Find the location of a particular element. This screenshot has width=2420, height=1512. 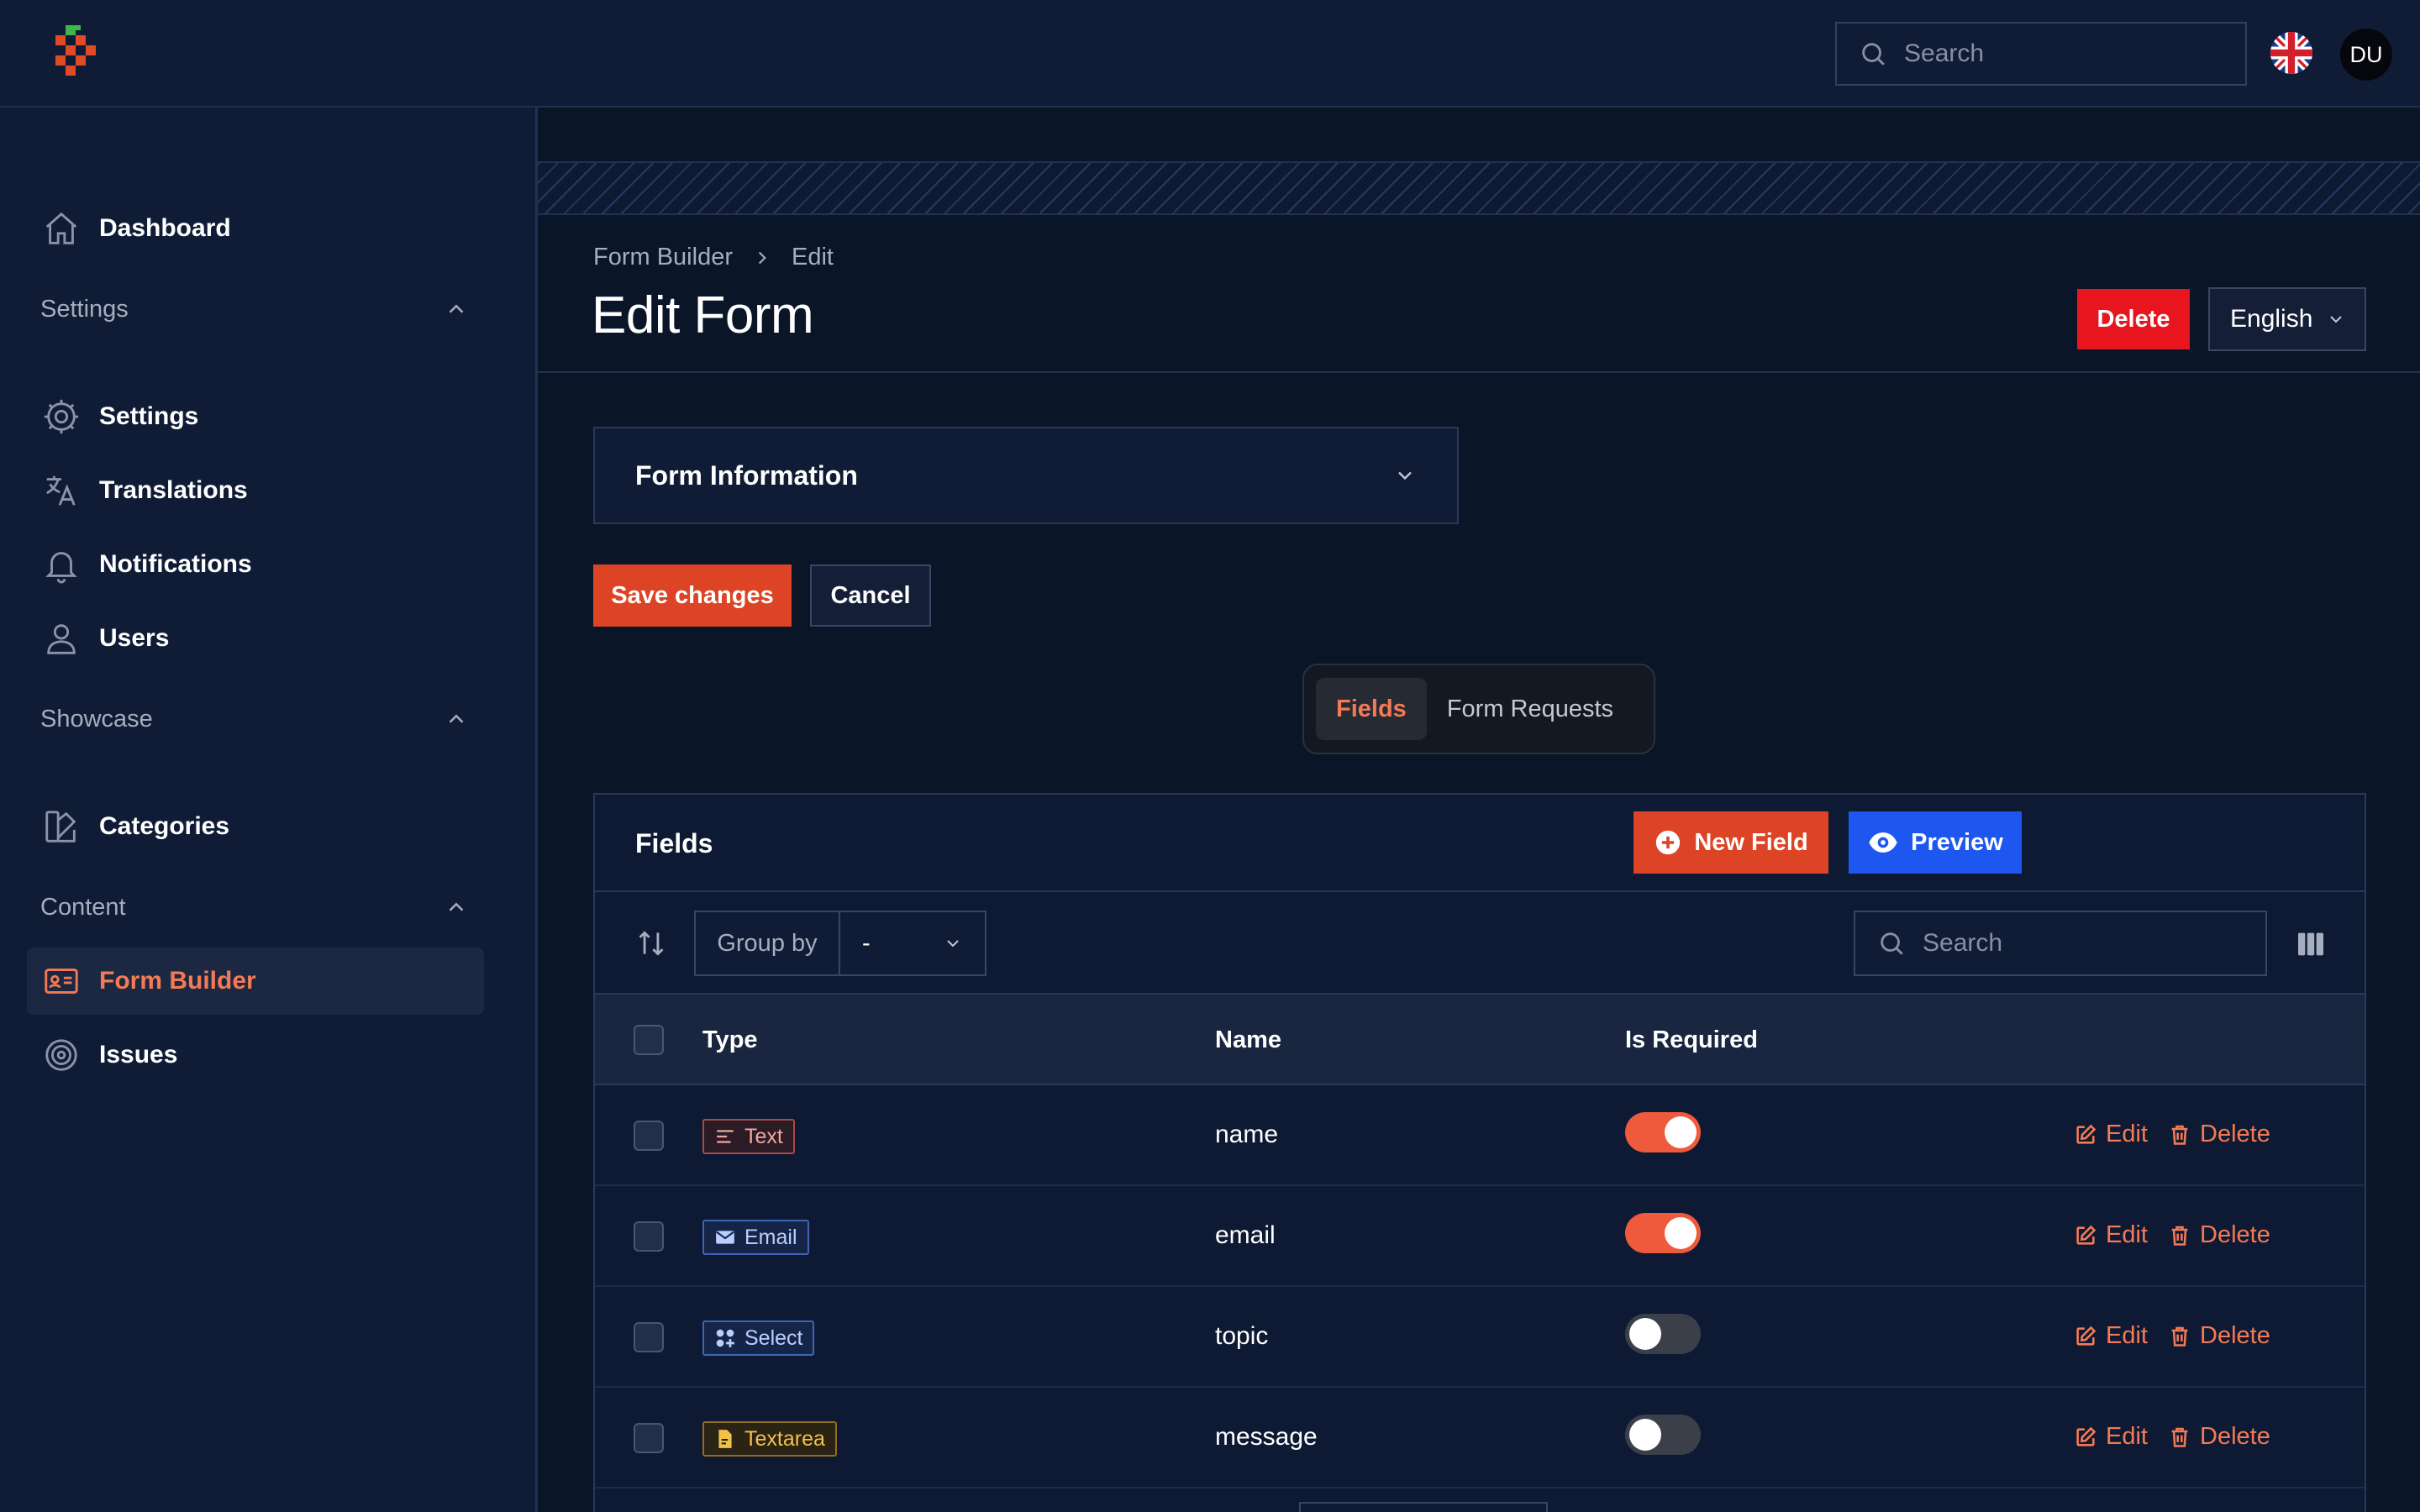

tab-bar: Fields Form Requests is located at coordinates (1478, 709).